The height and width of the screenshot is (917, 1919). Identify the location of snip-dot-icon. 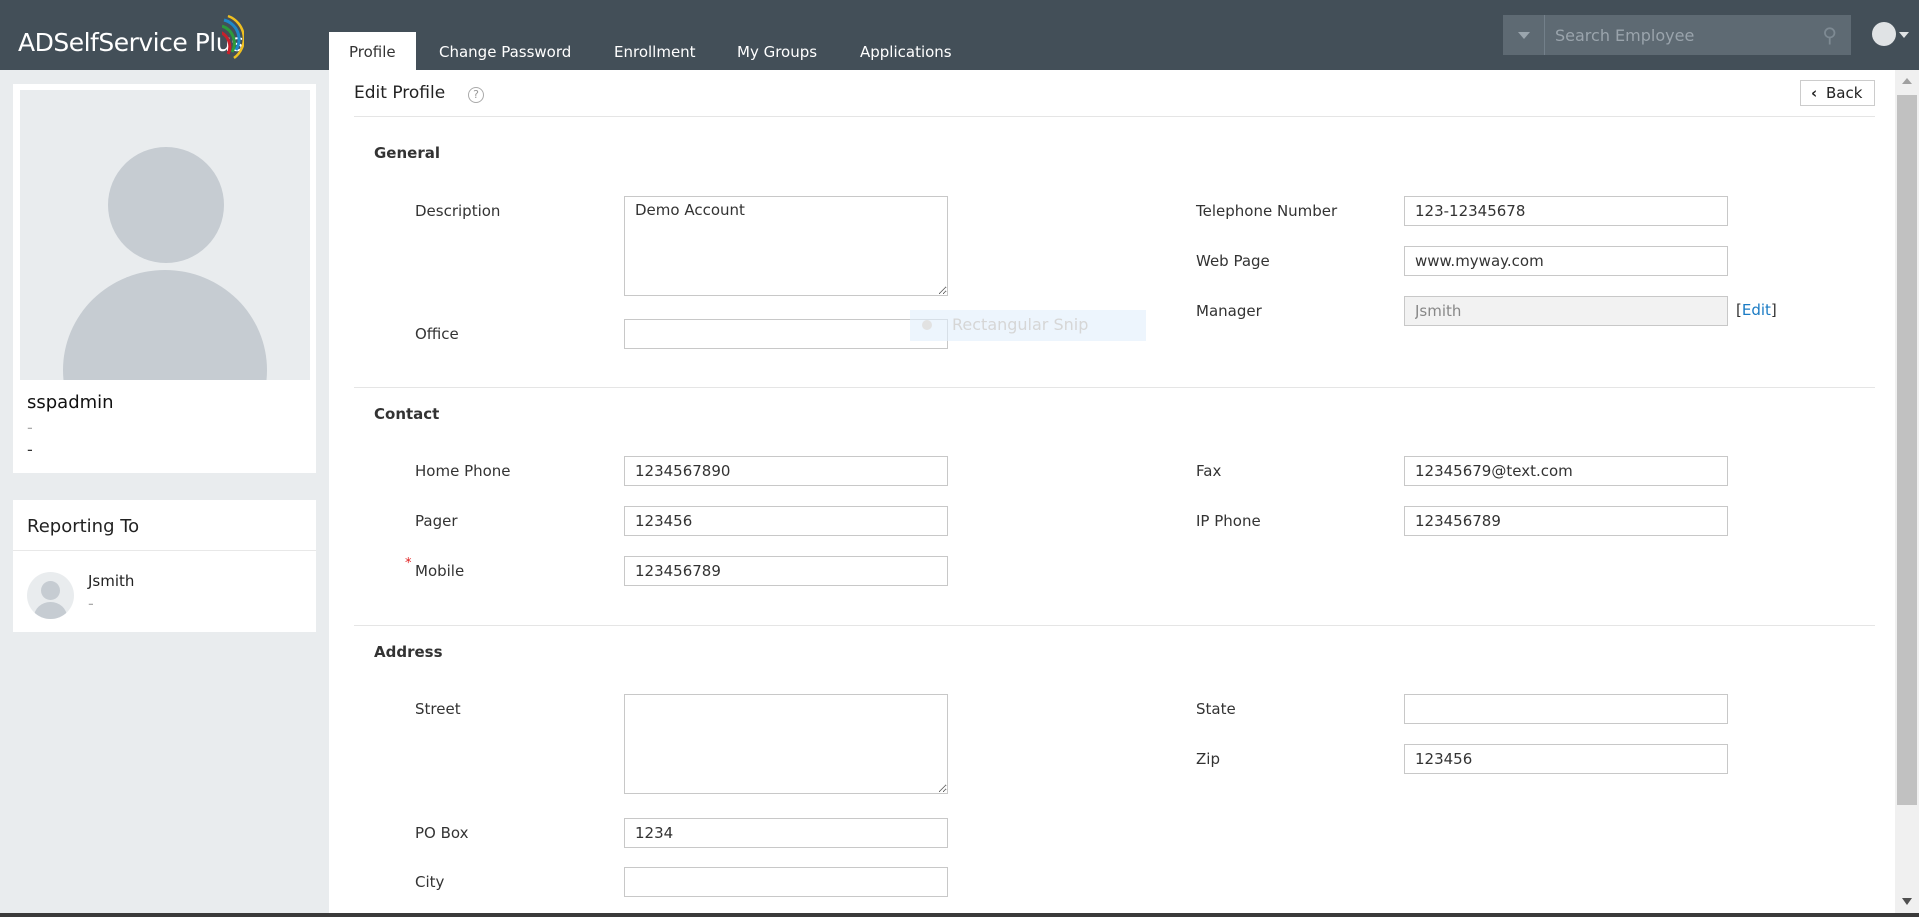
(927, 325).